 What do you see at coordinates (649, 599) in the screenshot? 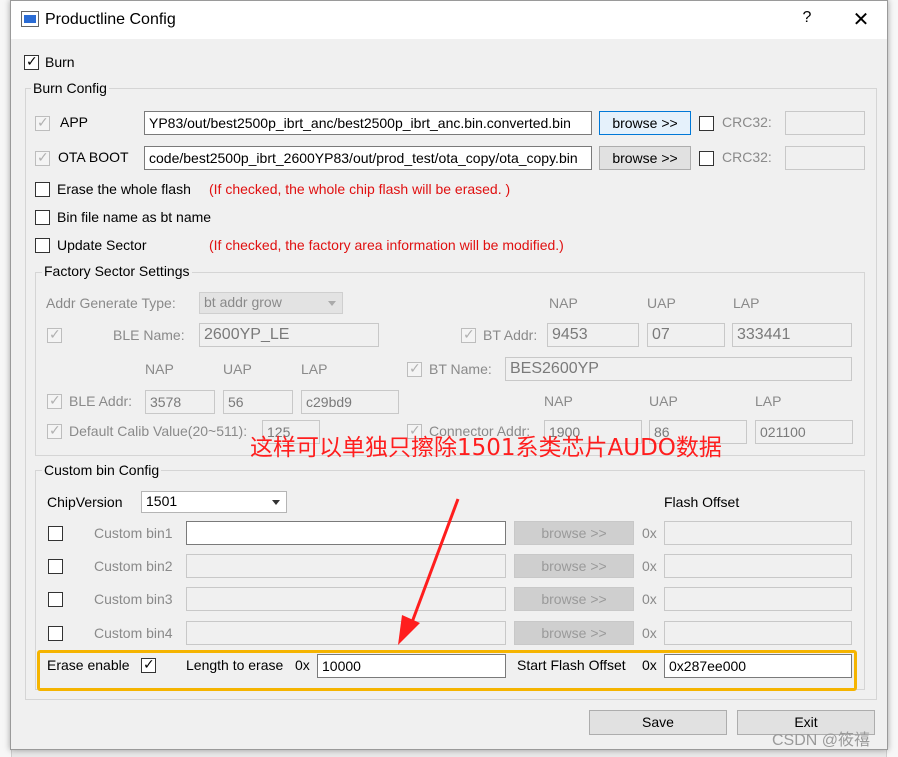
I see `custom-bin3-offset-prefix: 0x` at bounding box center [649, 599].